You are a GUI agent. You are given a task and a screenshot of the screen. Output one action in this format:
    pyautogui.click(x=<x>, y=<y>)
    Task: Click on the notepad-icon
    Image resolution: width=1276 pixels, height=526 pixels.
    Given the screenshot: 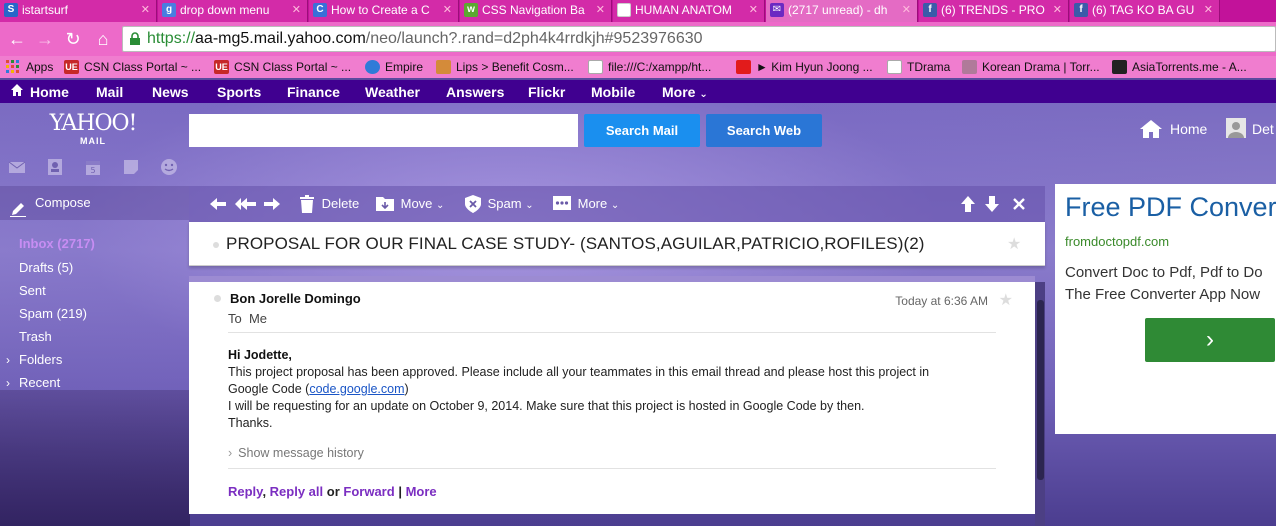 What is the action you would take?
    pyautogui.click(x=131, y=167)
    